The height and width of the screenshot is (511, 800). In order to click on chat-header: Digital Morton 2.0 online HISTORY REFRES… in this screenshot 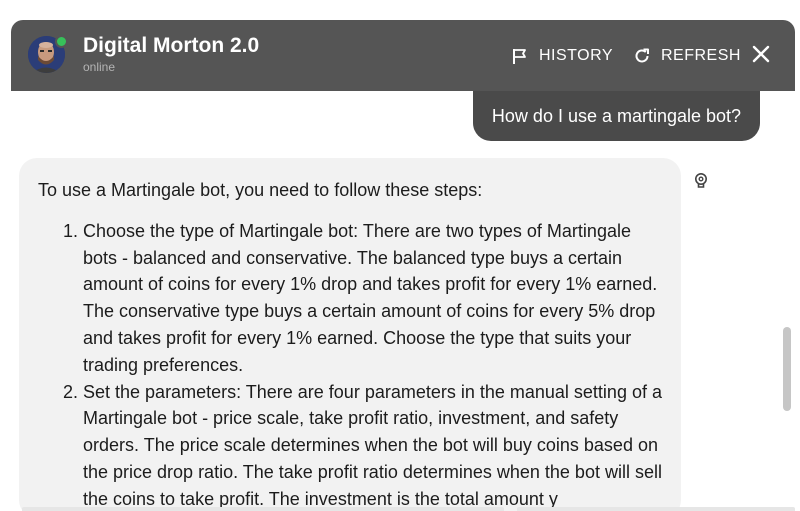, I will do `click(403, 55)`.